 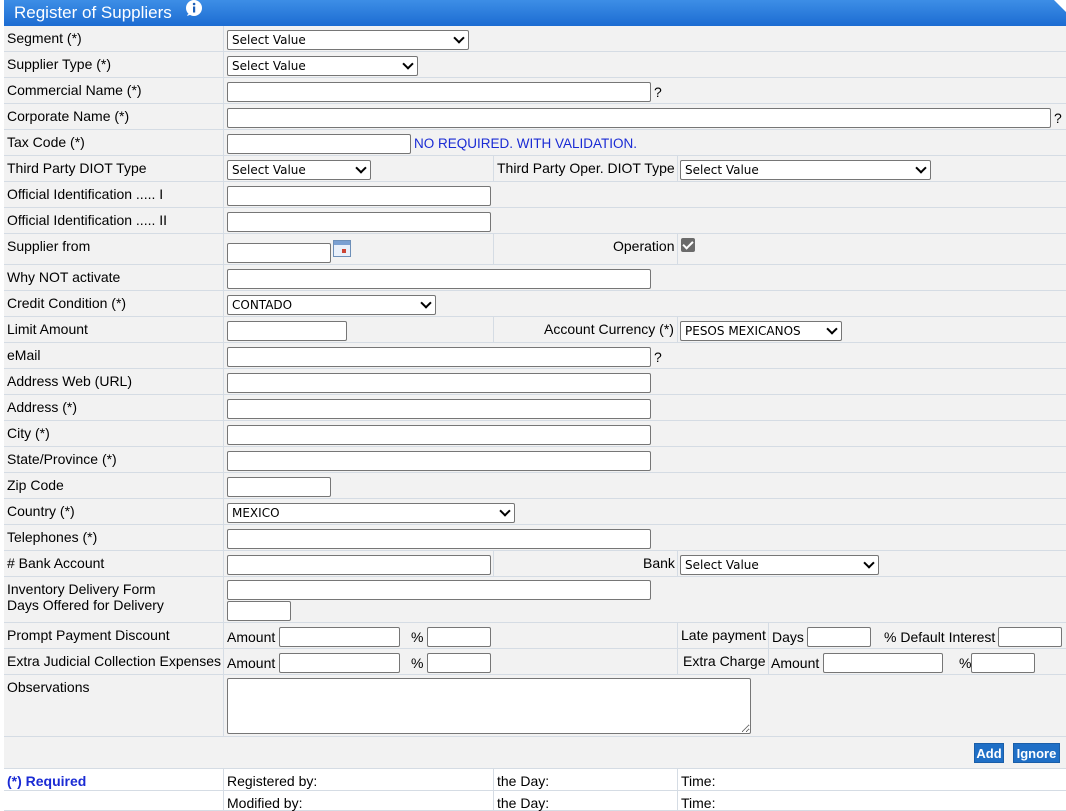 What do you see at coordinates (586, 168) in the screenshot?
I see `third-party-oper-diot-label: Third Party Oper. DIOT Type` at bounding box center [586, 168].